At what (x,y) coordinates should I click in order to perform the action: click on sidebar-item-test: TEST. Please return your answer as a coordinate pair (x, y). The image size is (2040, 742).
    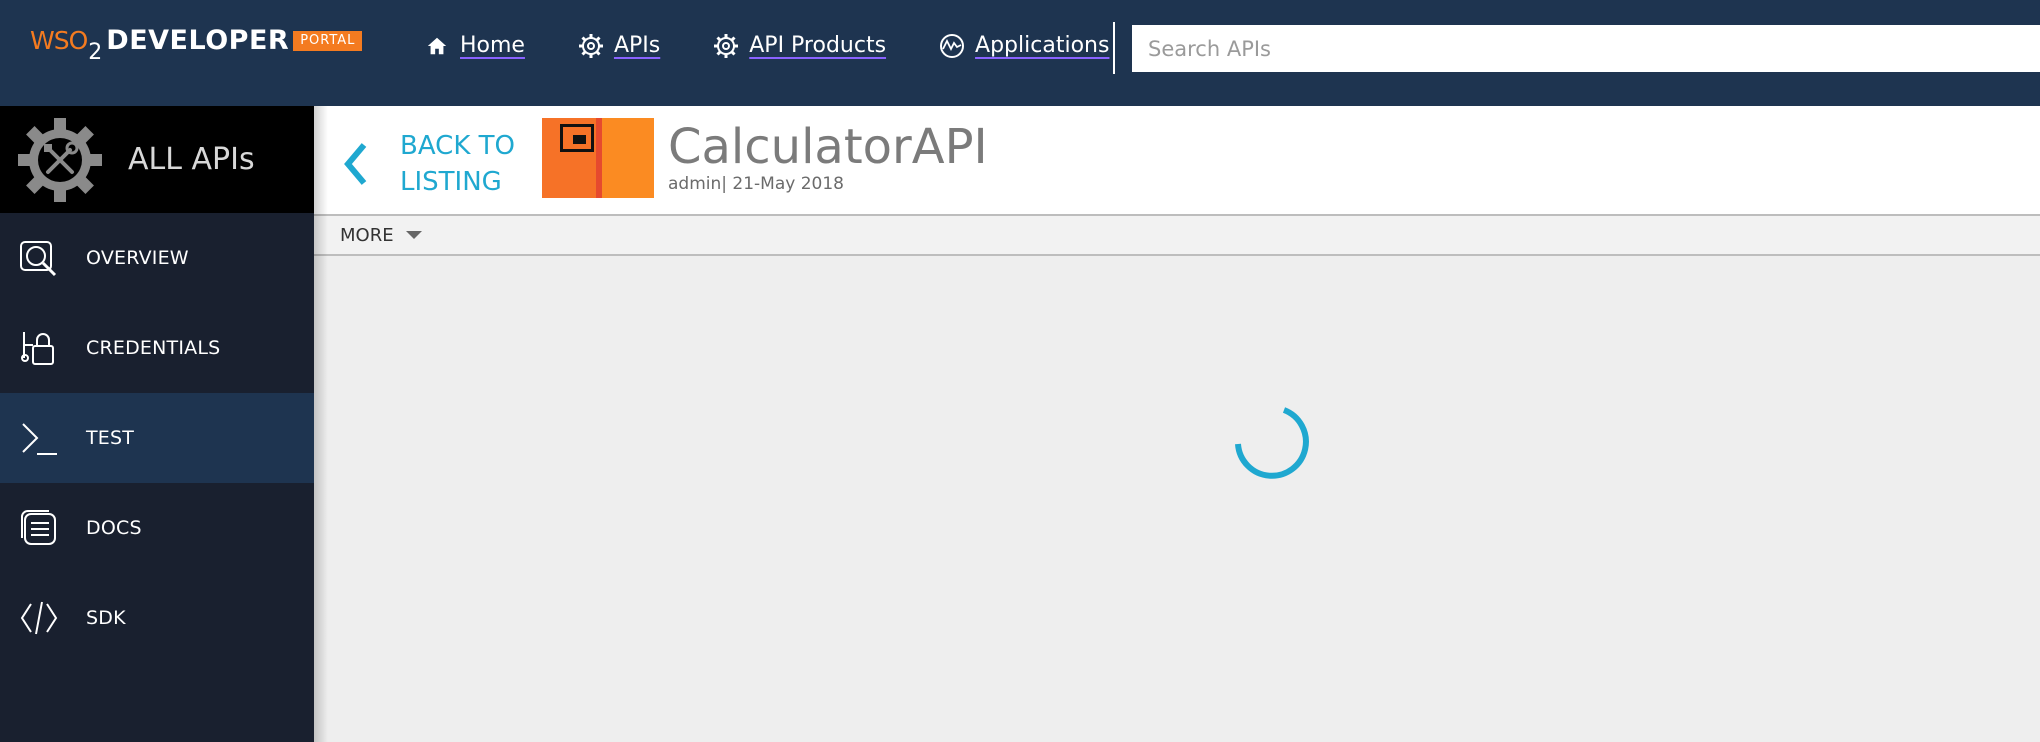
    Looking at the image, I should click on (157, 438).